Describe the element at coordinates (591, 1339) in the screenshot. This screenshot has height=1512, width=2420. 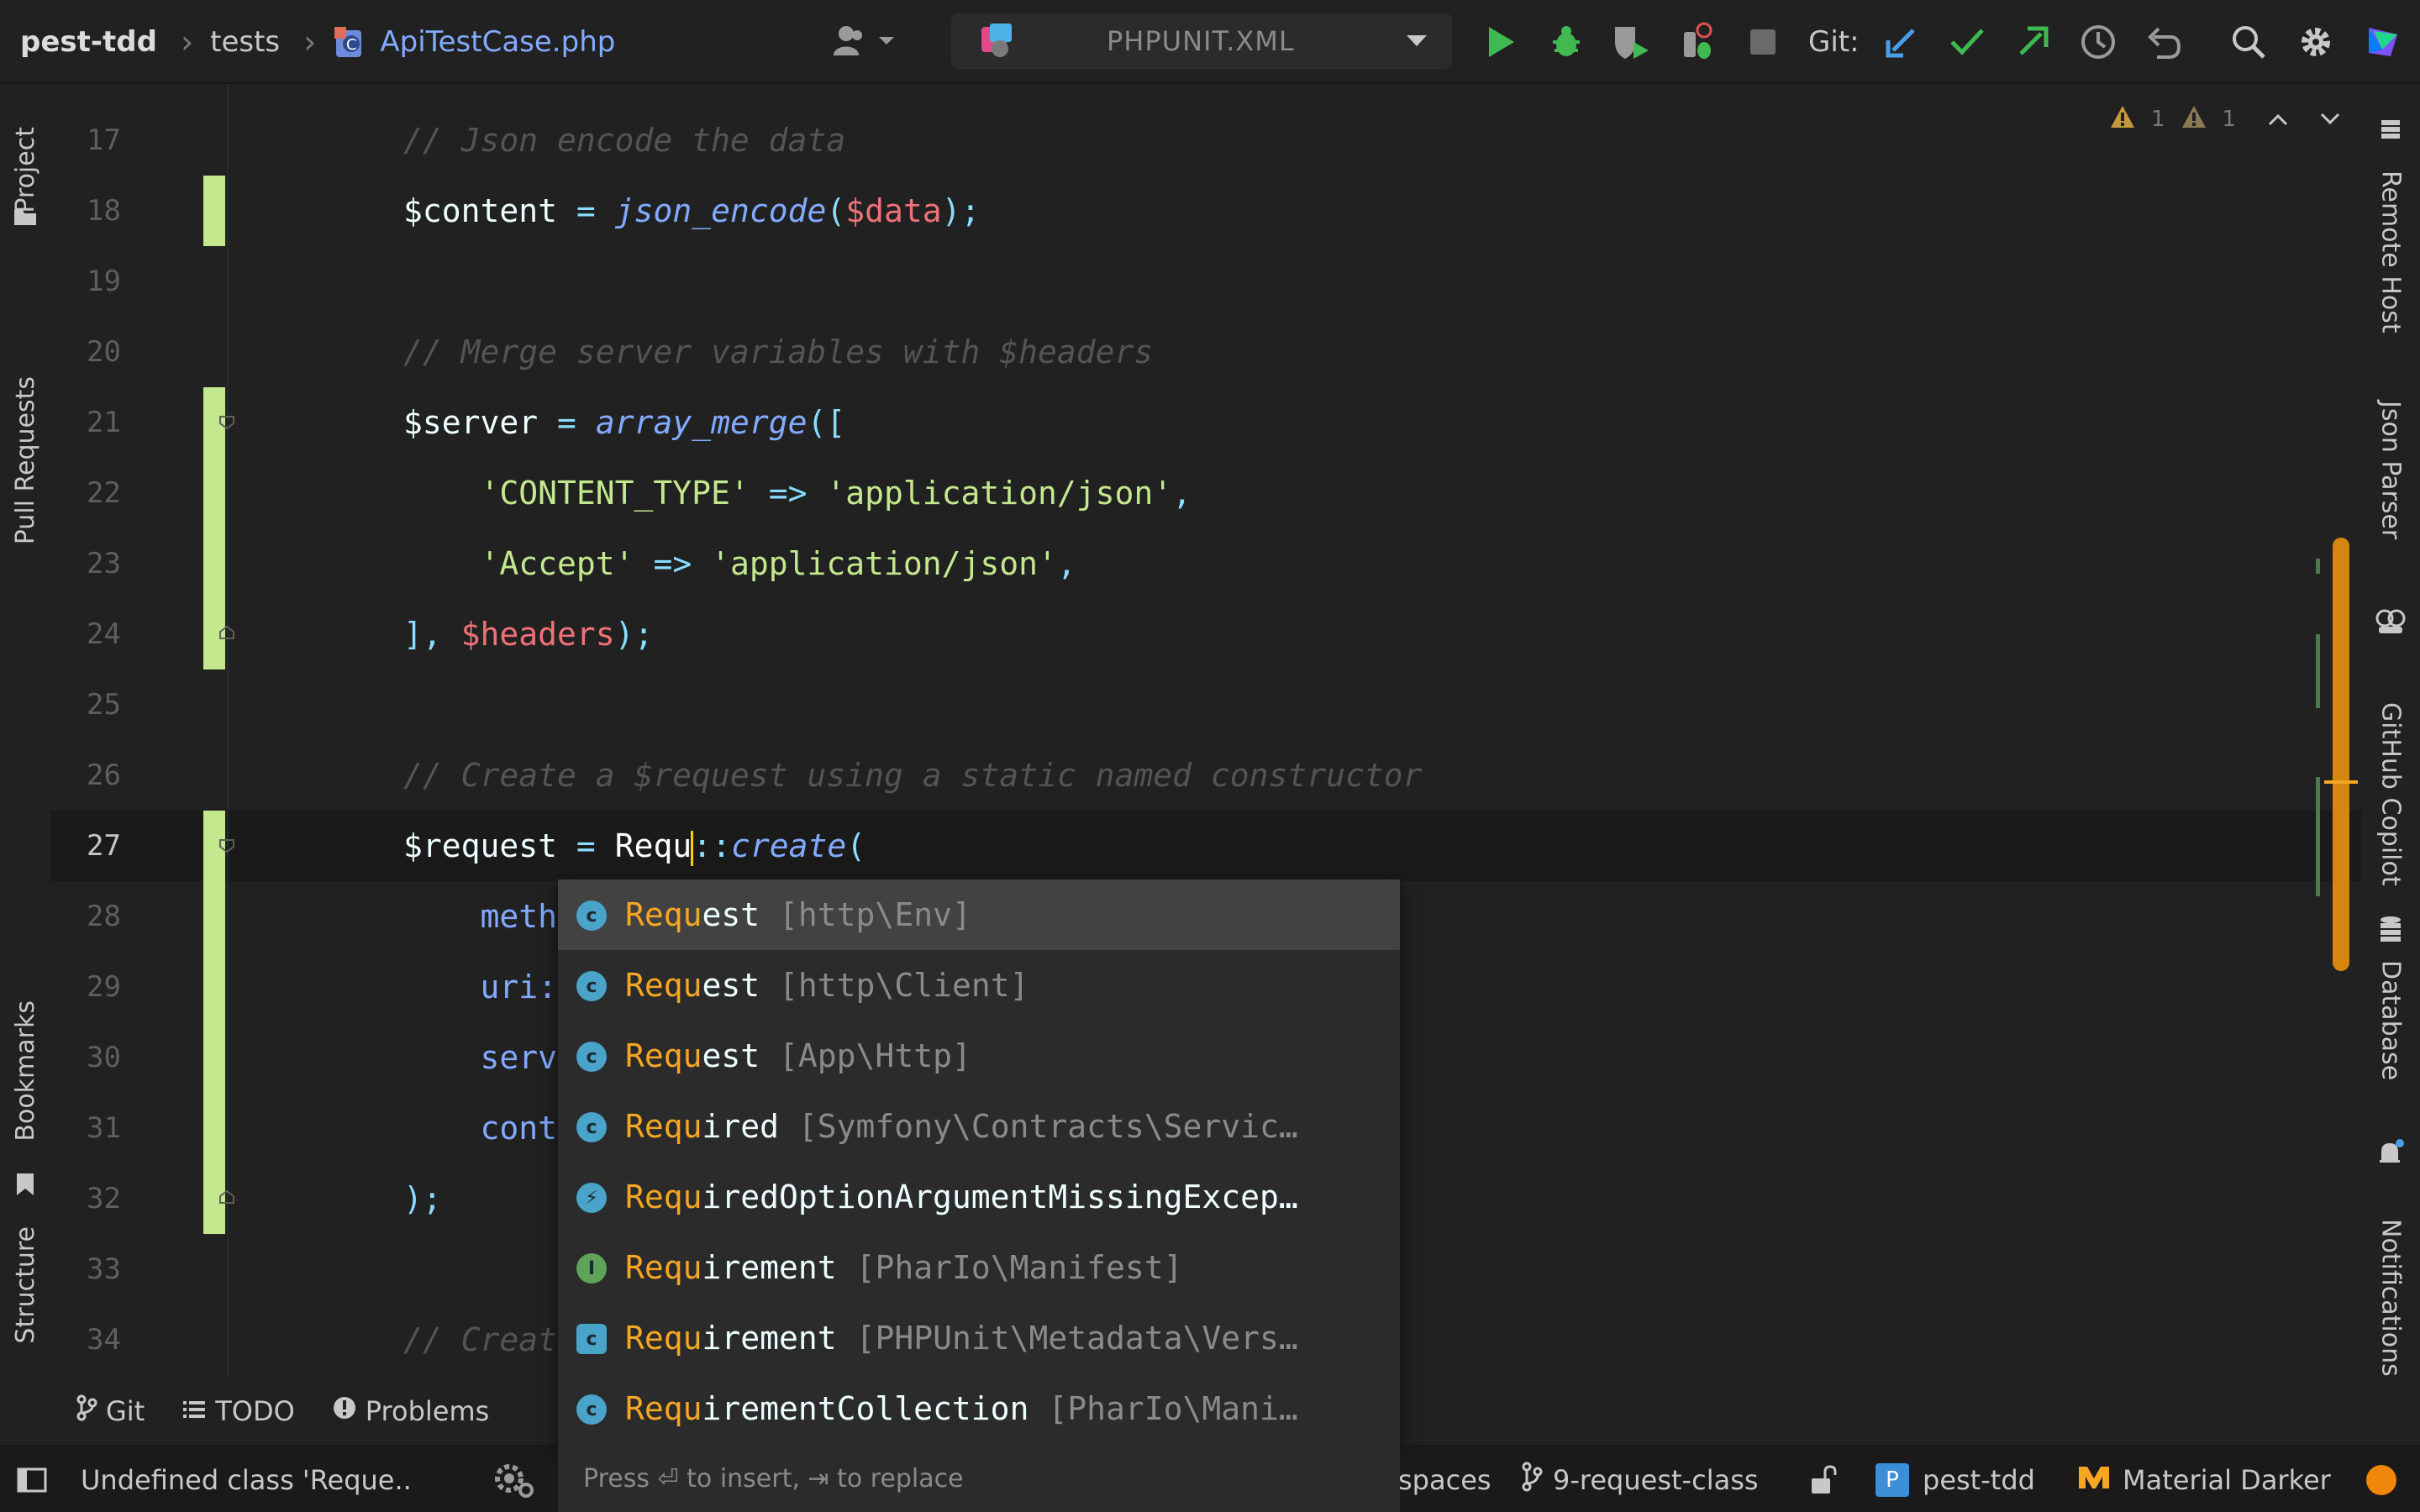
I see `abstract-class-icon: c` at that location.